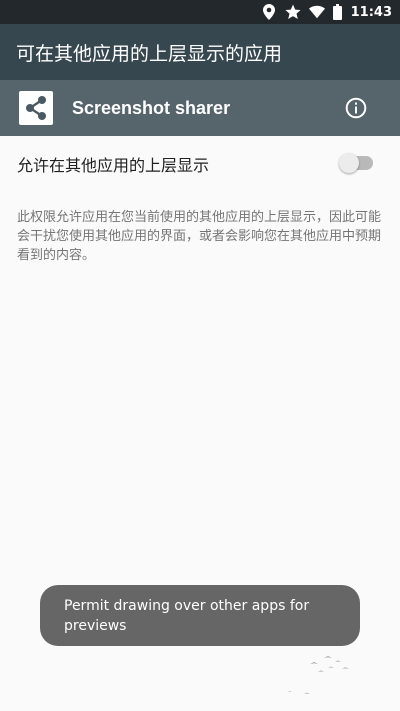  I want to click on permission-toggle, so click(357, 163).